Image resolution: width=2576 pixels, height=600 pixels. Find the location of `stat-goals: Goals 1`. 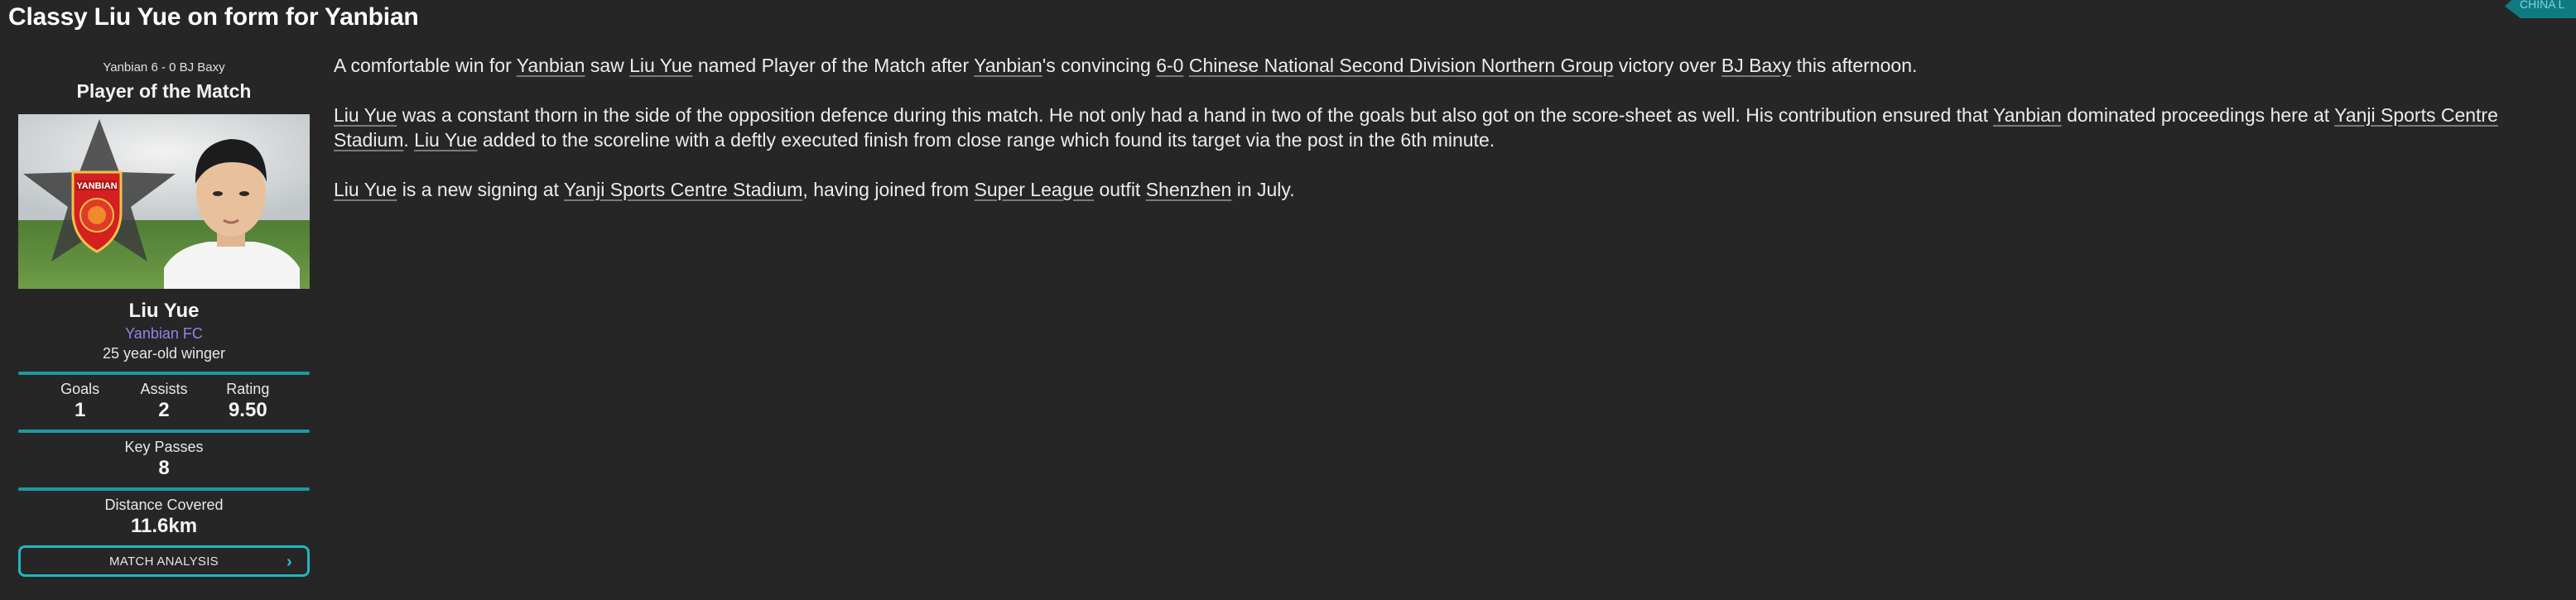

stat-goals: Goals 1 is located at coordinates (80, 400).